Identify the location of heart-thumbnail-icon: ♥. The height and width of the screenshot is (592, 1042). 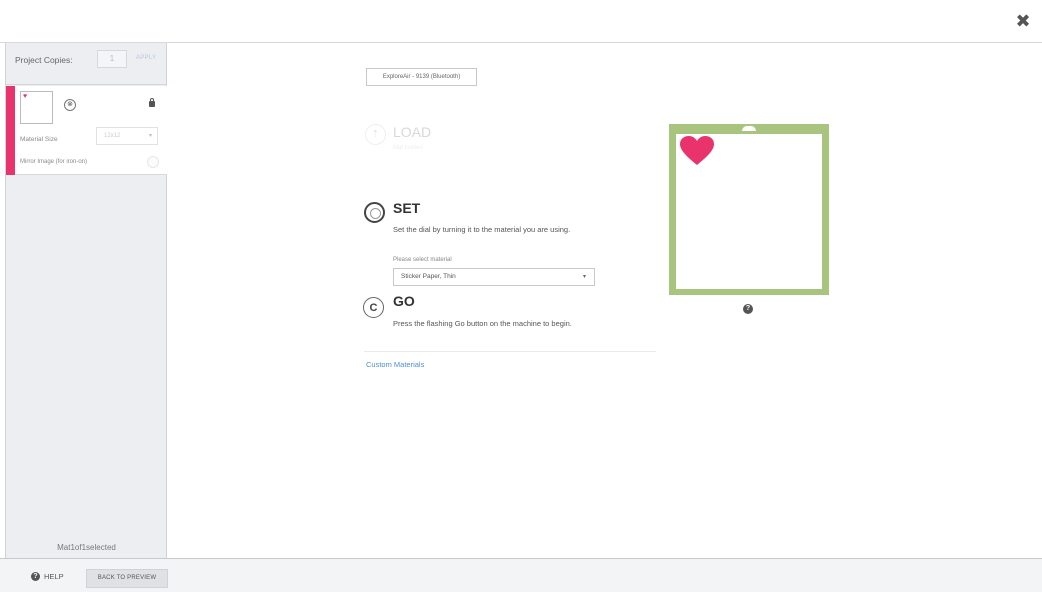
(25, 96).